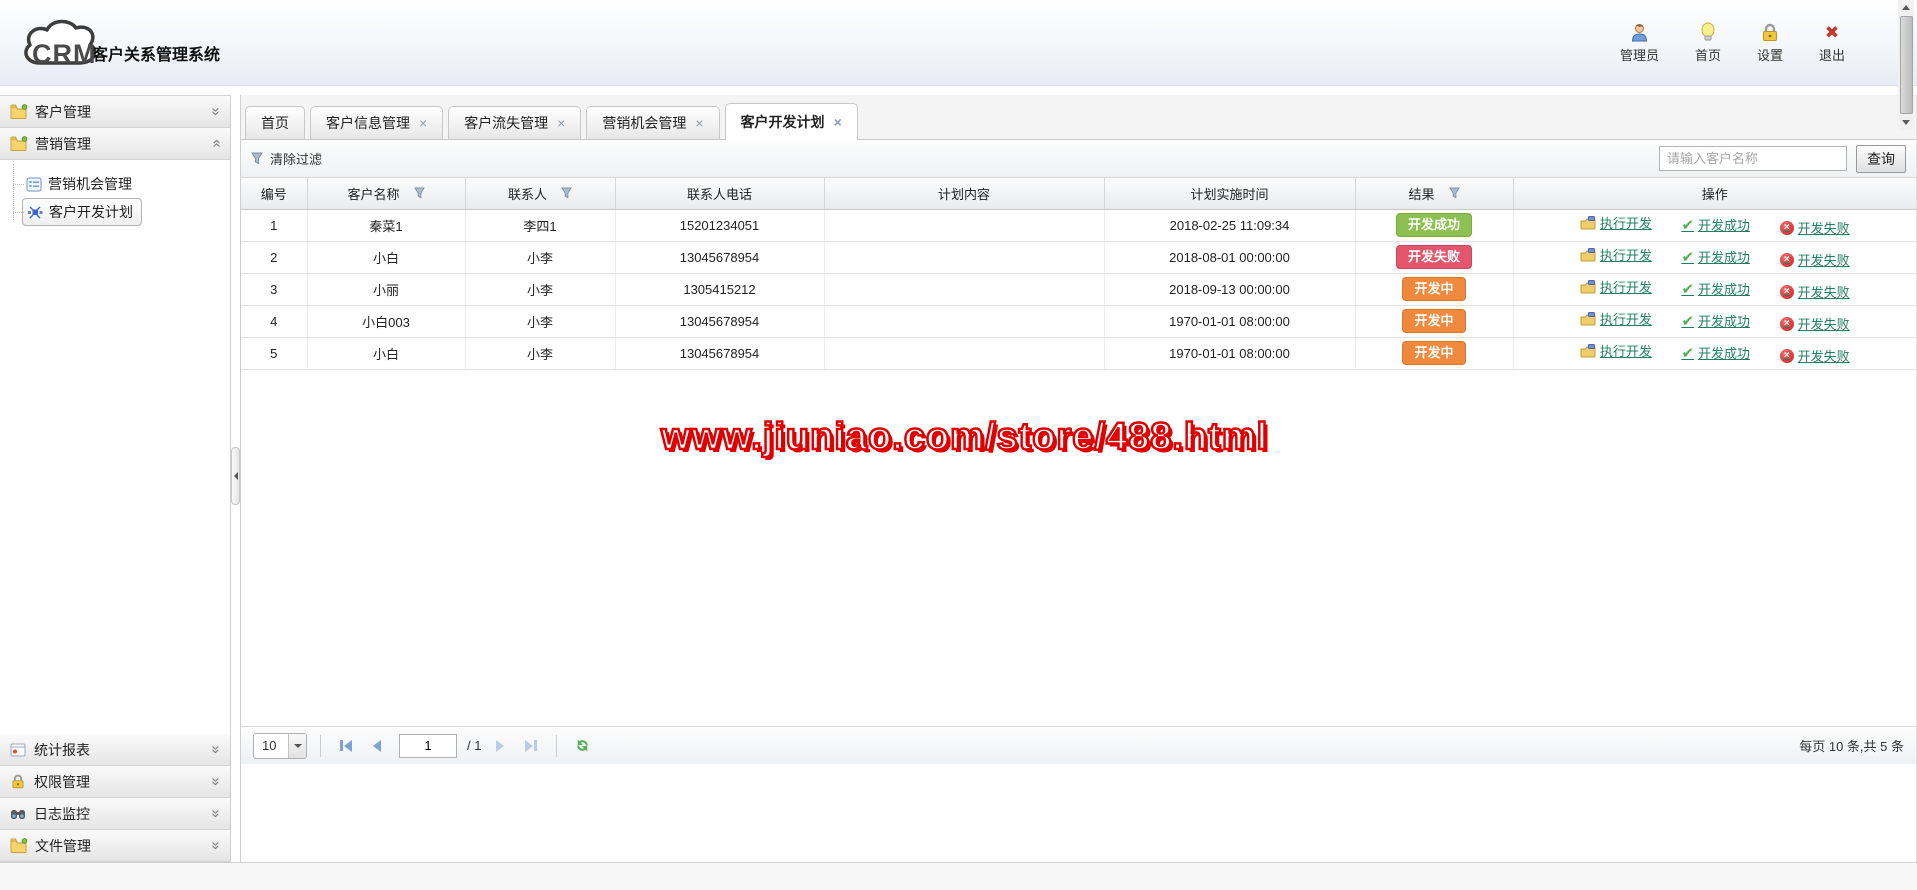  What do you see at coordinates (540, 194) in the screenshot?
I see `column-header-contact: 联系人` at bounding box center [540, 194].